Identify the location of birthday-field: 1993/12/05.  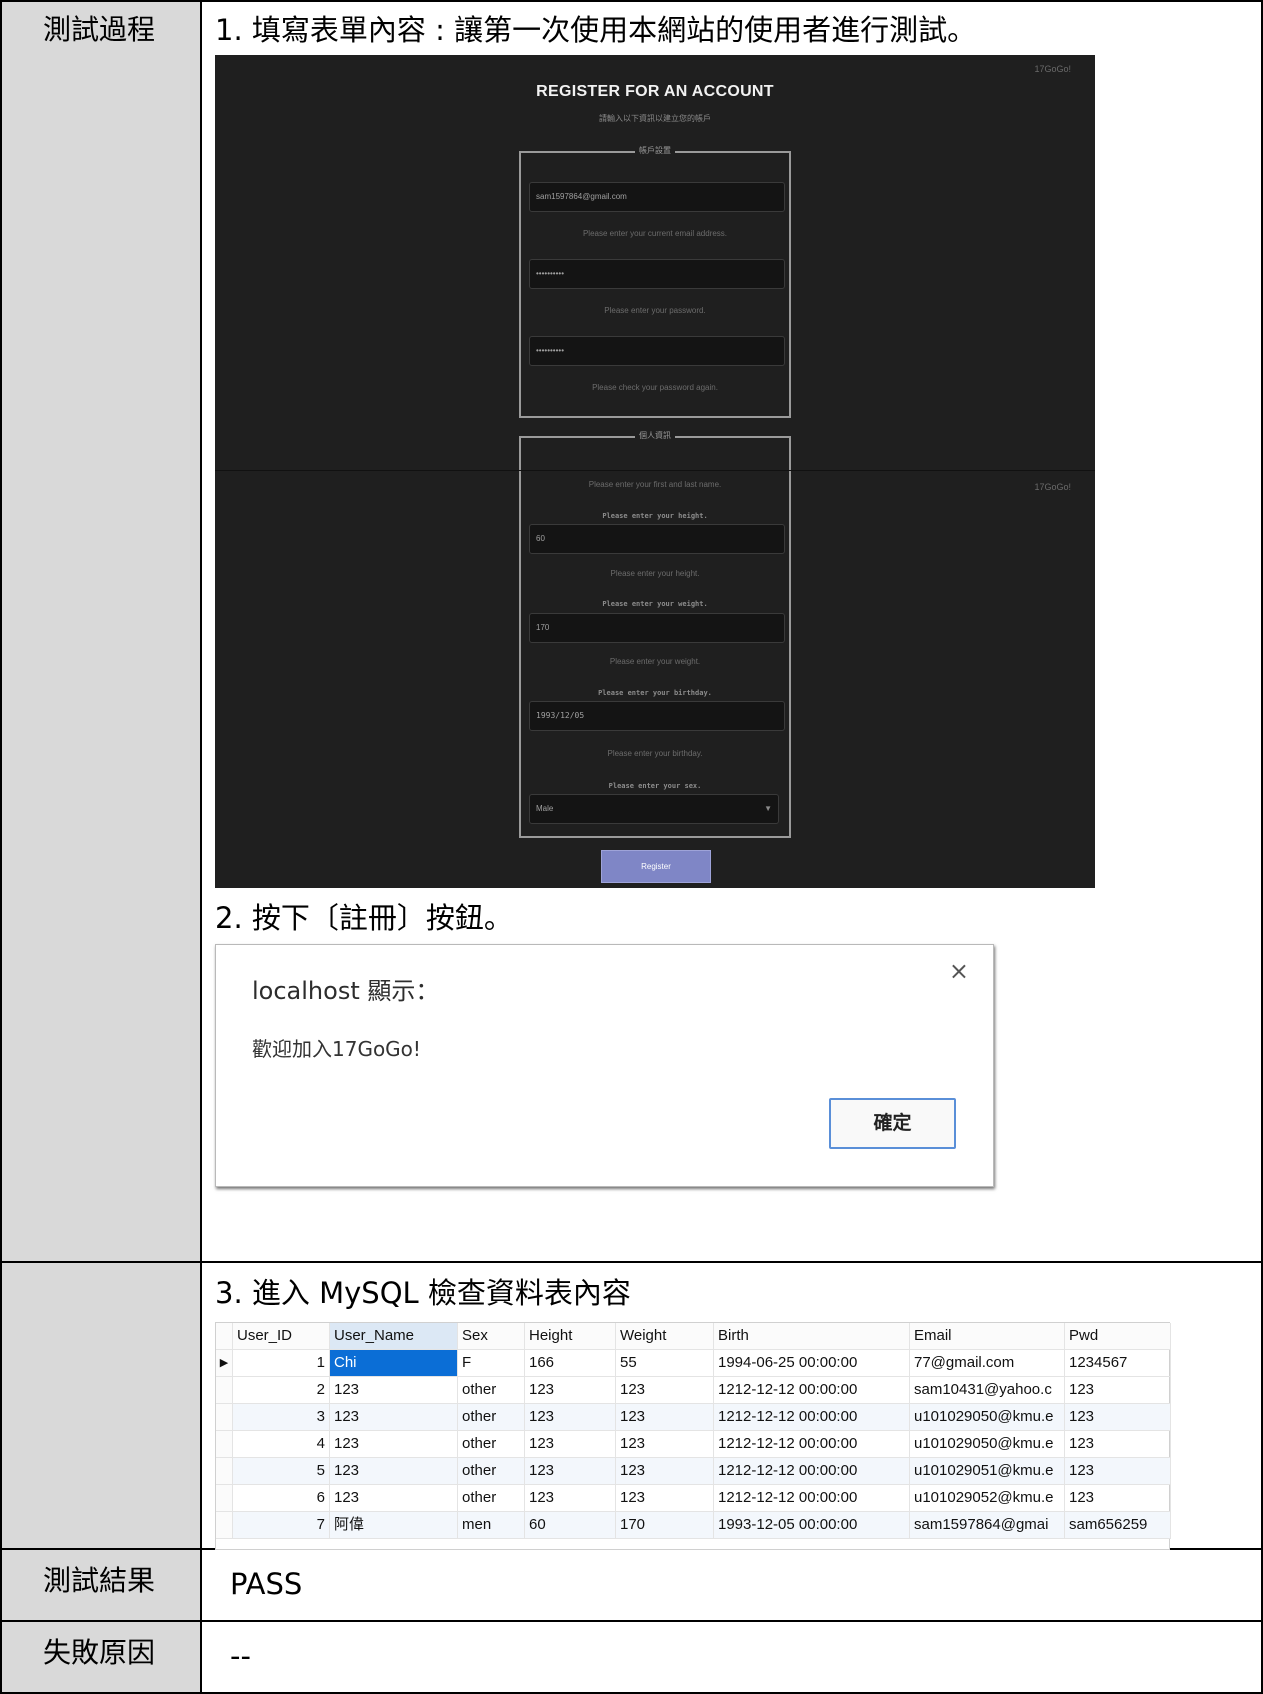
(657, 716).